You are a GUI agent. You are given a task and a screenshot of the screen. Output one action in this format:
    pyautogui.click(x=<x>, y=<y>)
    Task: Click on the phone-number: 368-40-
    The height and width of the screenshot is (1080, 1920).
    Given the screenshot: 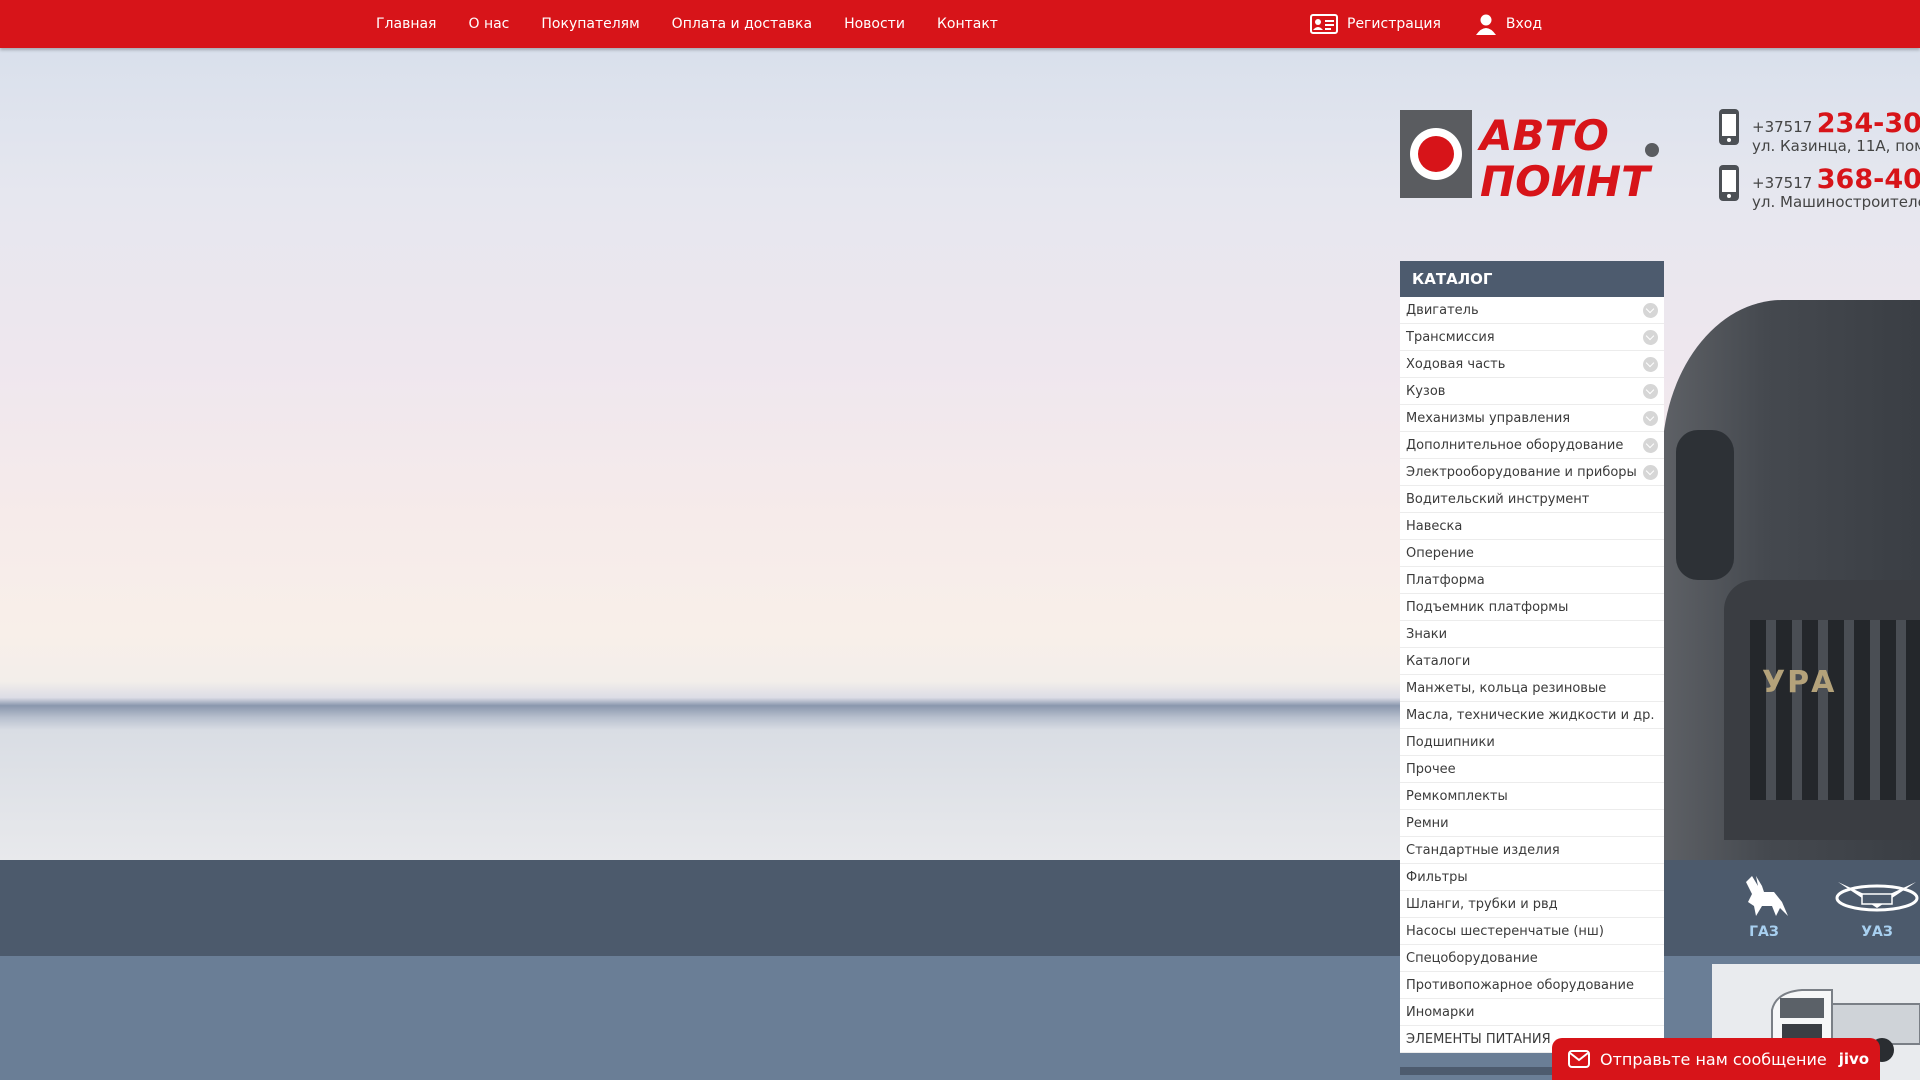 What is the action you would take?
    pyautogui.click(x=1868, y=179)
    